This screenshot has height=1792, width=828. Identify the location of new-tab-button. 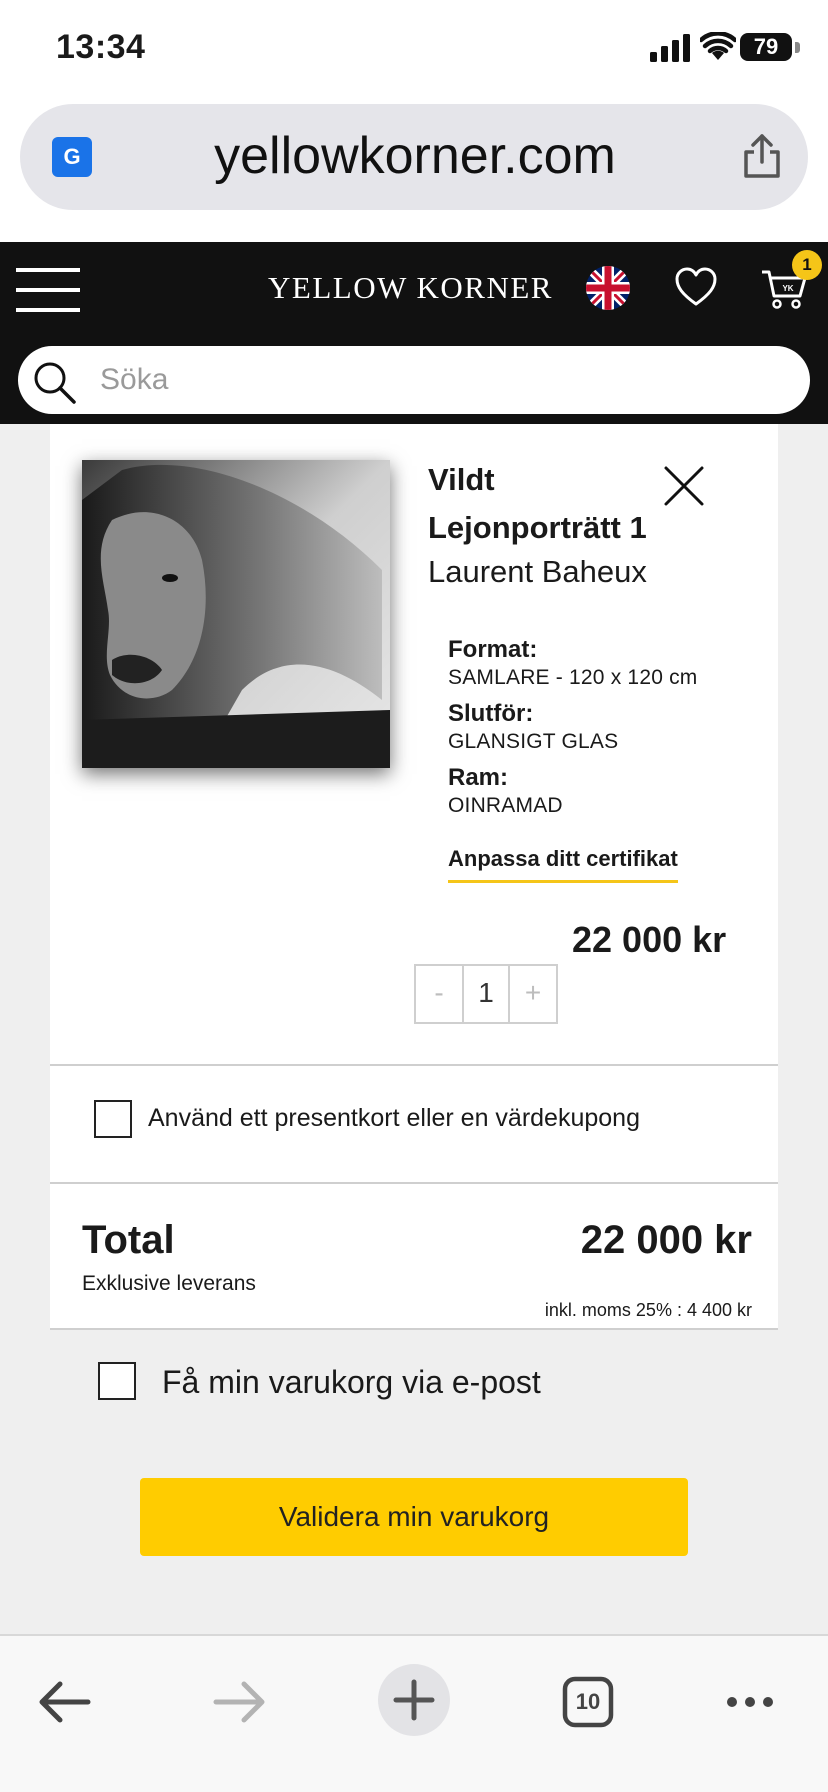
(414, 1700).